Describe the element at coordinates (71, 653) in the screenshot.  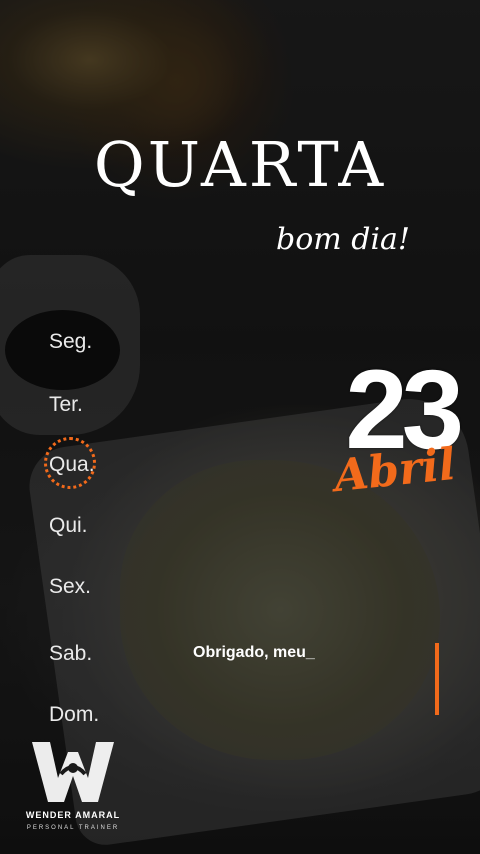
I see `day-sat: Sab.` at that location.